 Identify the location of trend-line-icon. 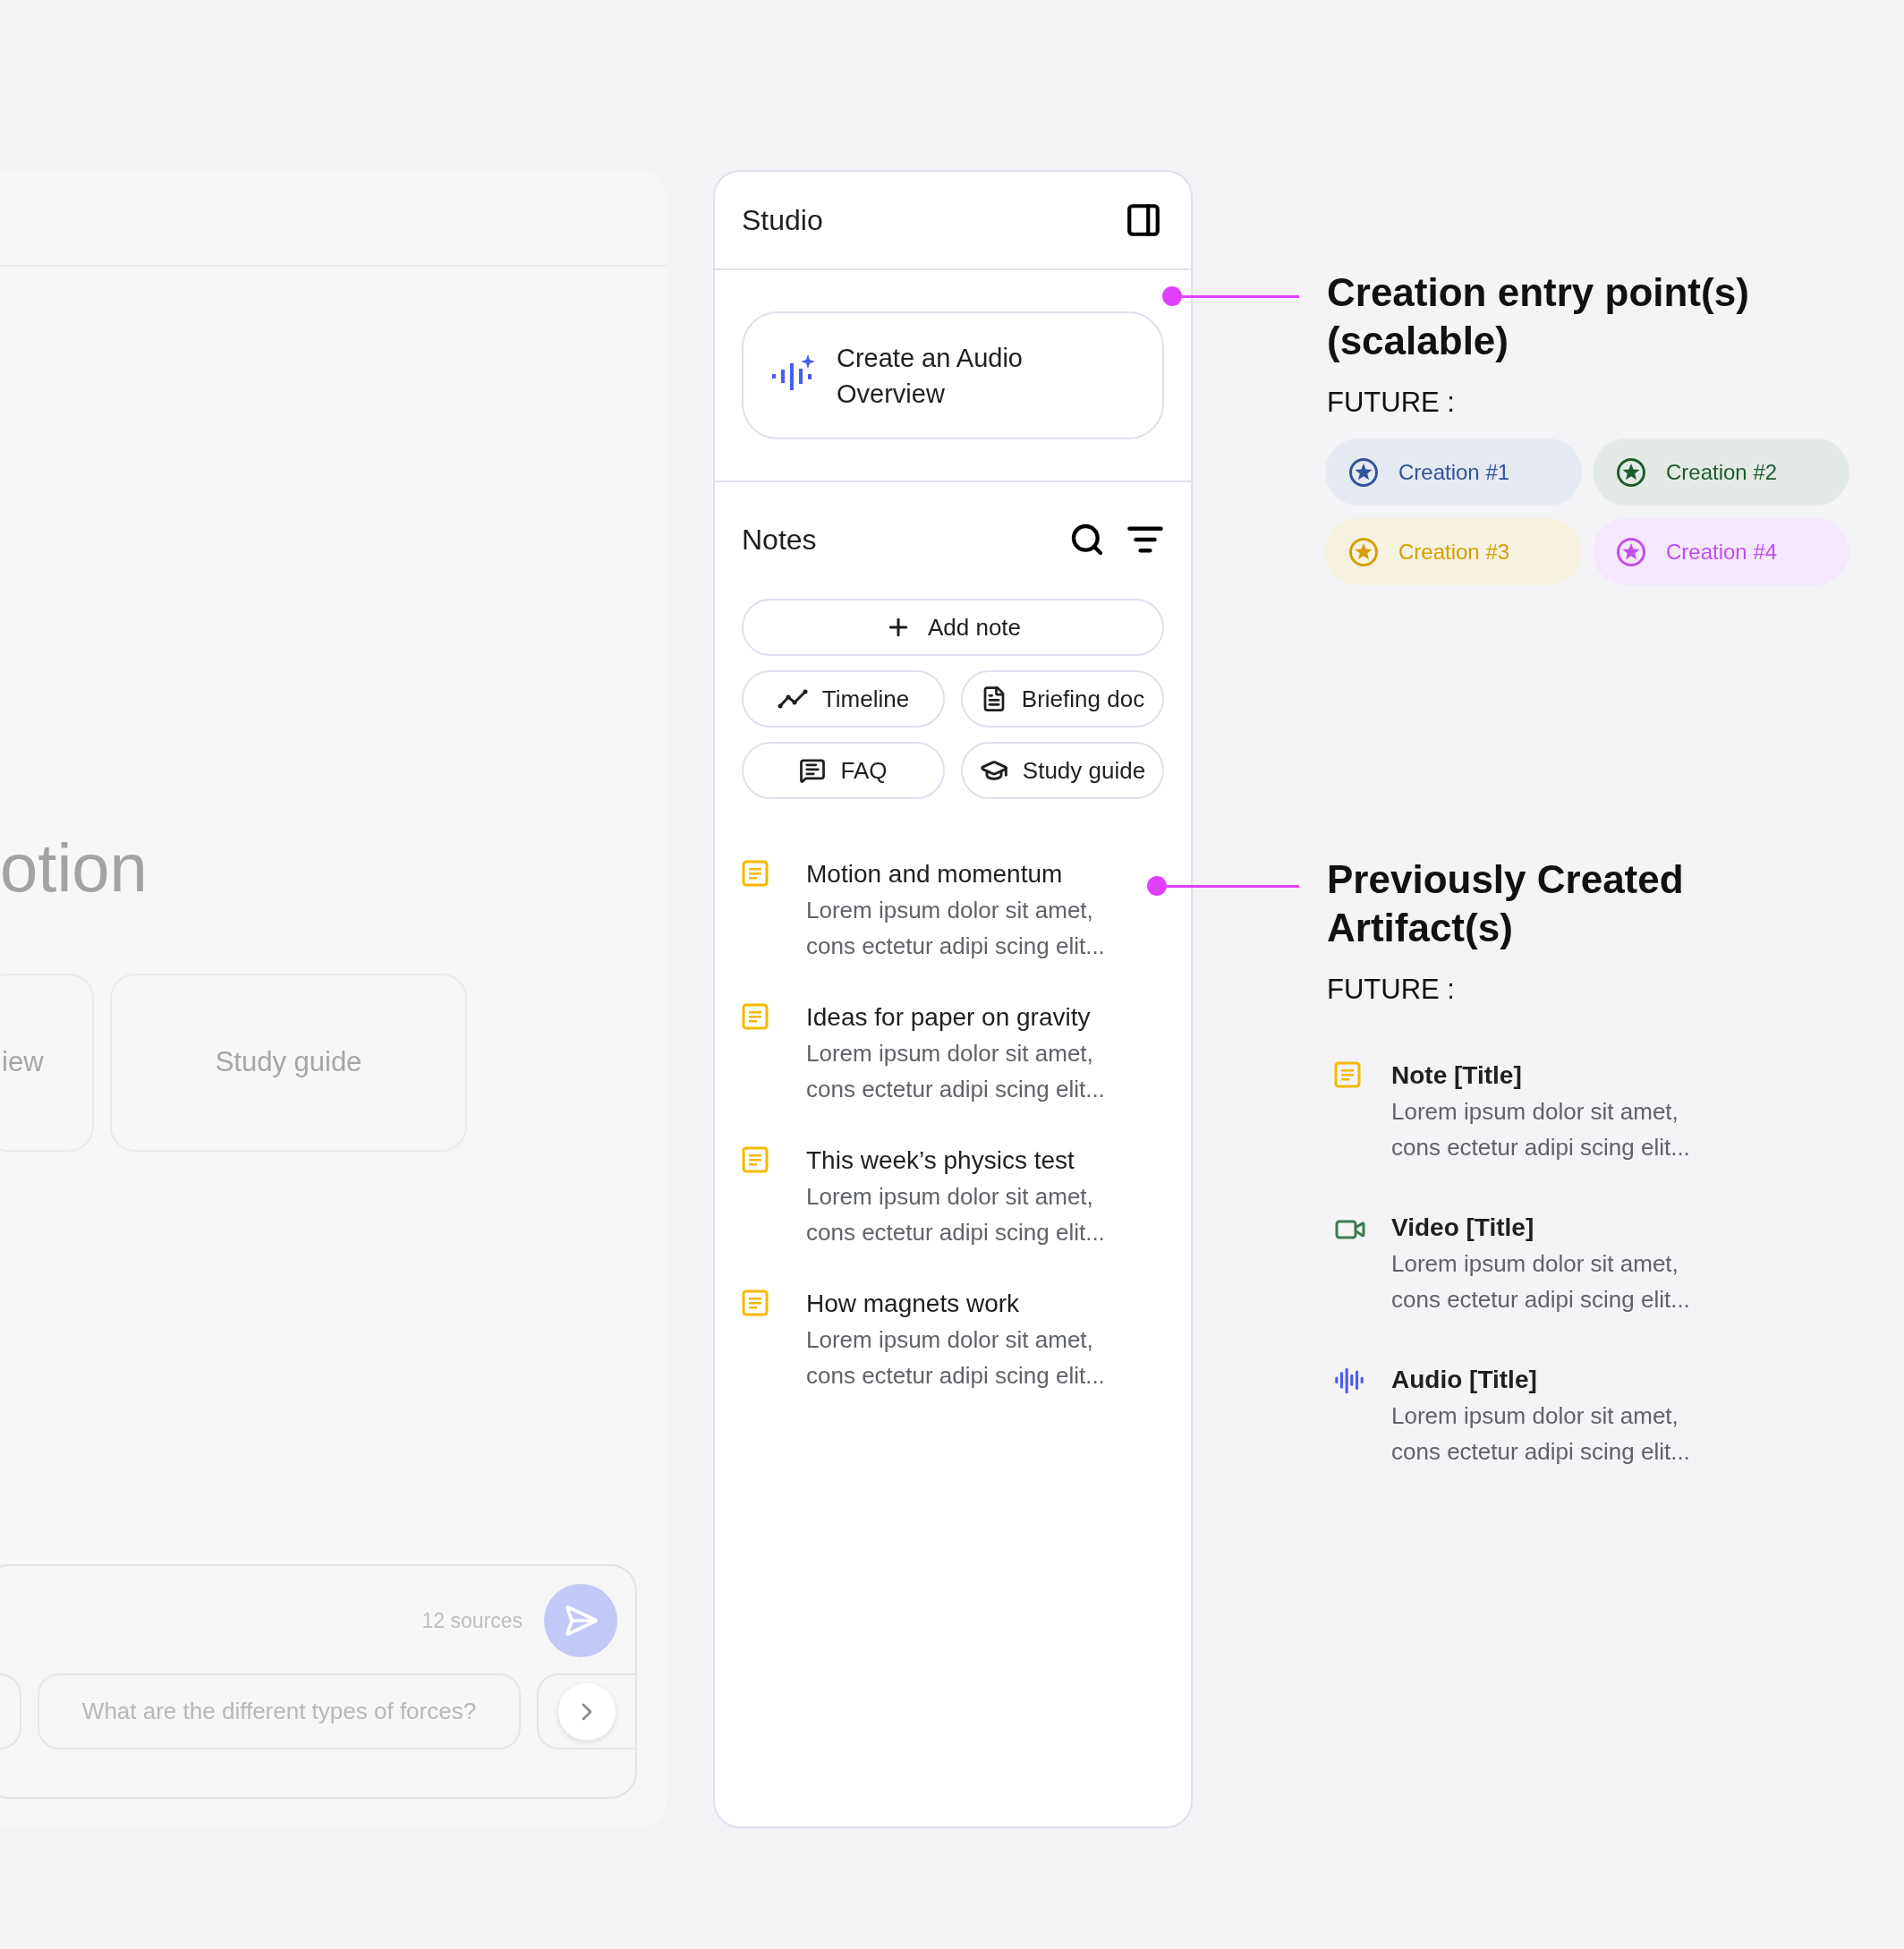
(792, 699).